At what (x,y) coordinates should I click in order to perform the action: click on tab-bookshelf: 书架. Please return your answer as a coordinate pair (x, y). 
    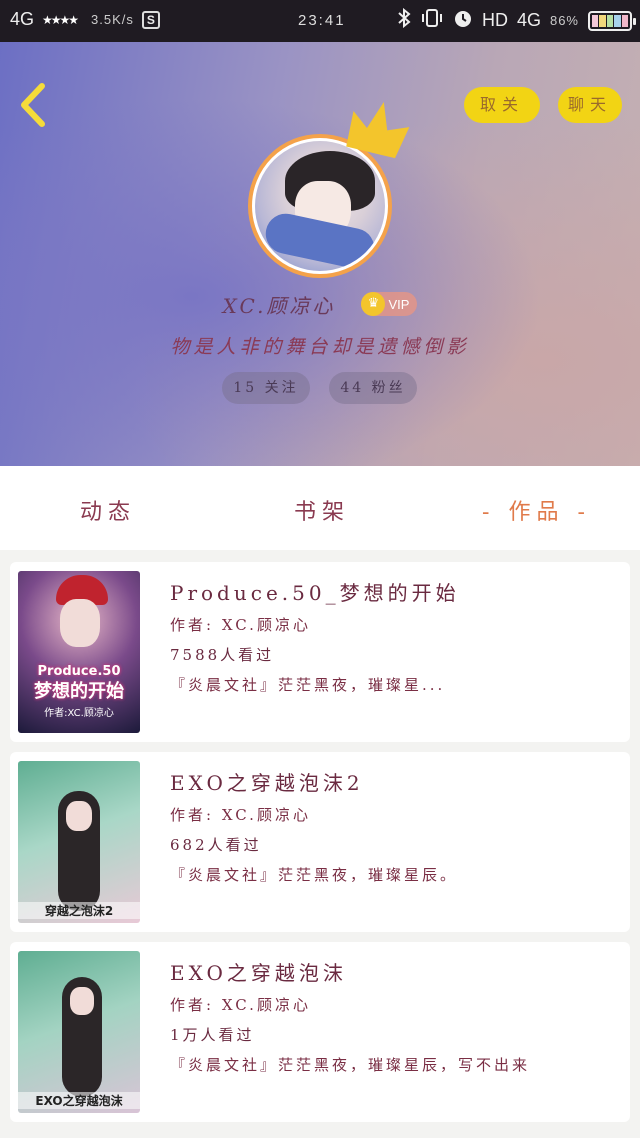
    Looking at the image, I should click on (322, 510).